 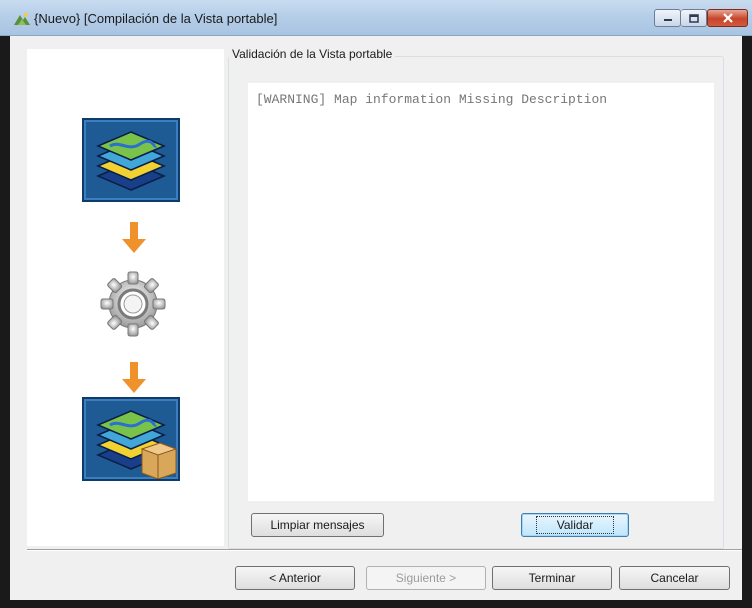 I want to click on map-layers-package-icon, so click(x=131, y=439).